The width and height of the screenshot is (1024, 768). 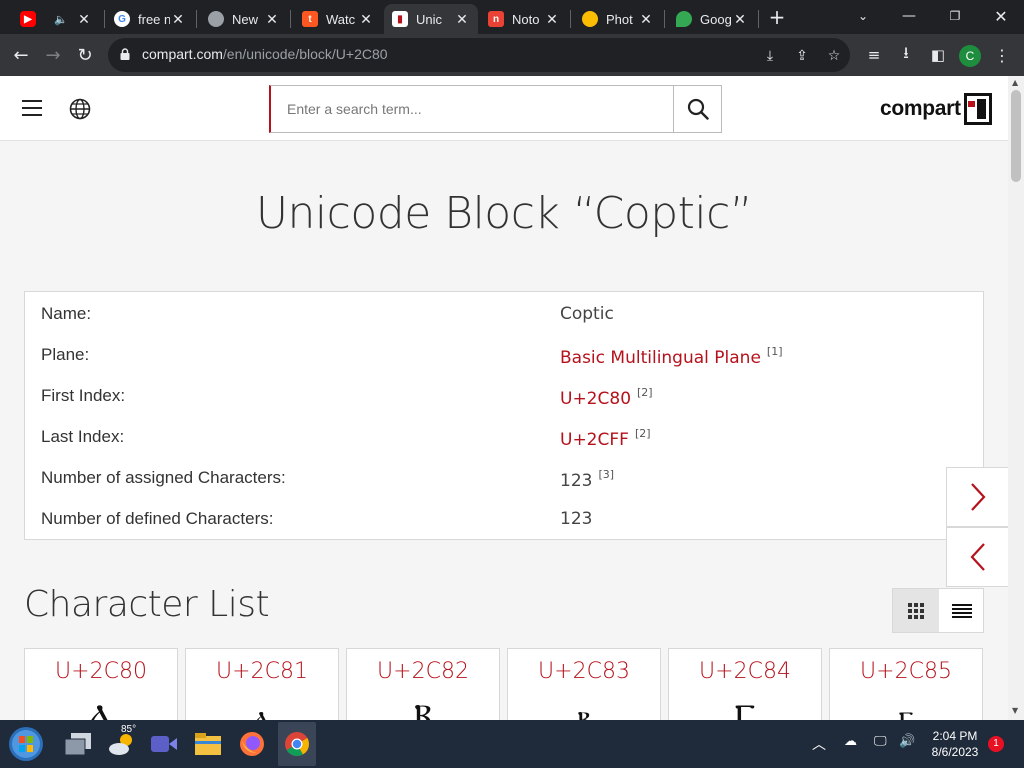 I want to click on character-card: U+2C82 Ⲃ, so click(x=423, y=684).